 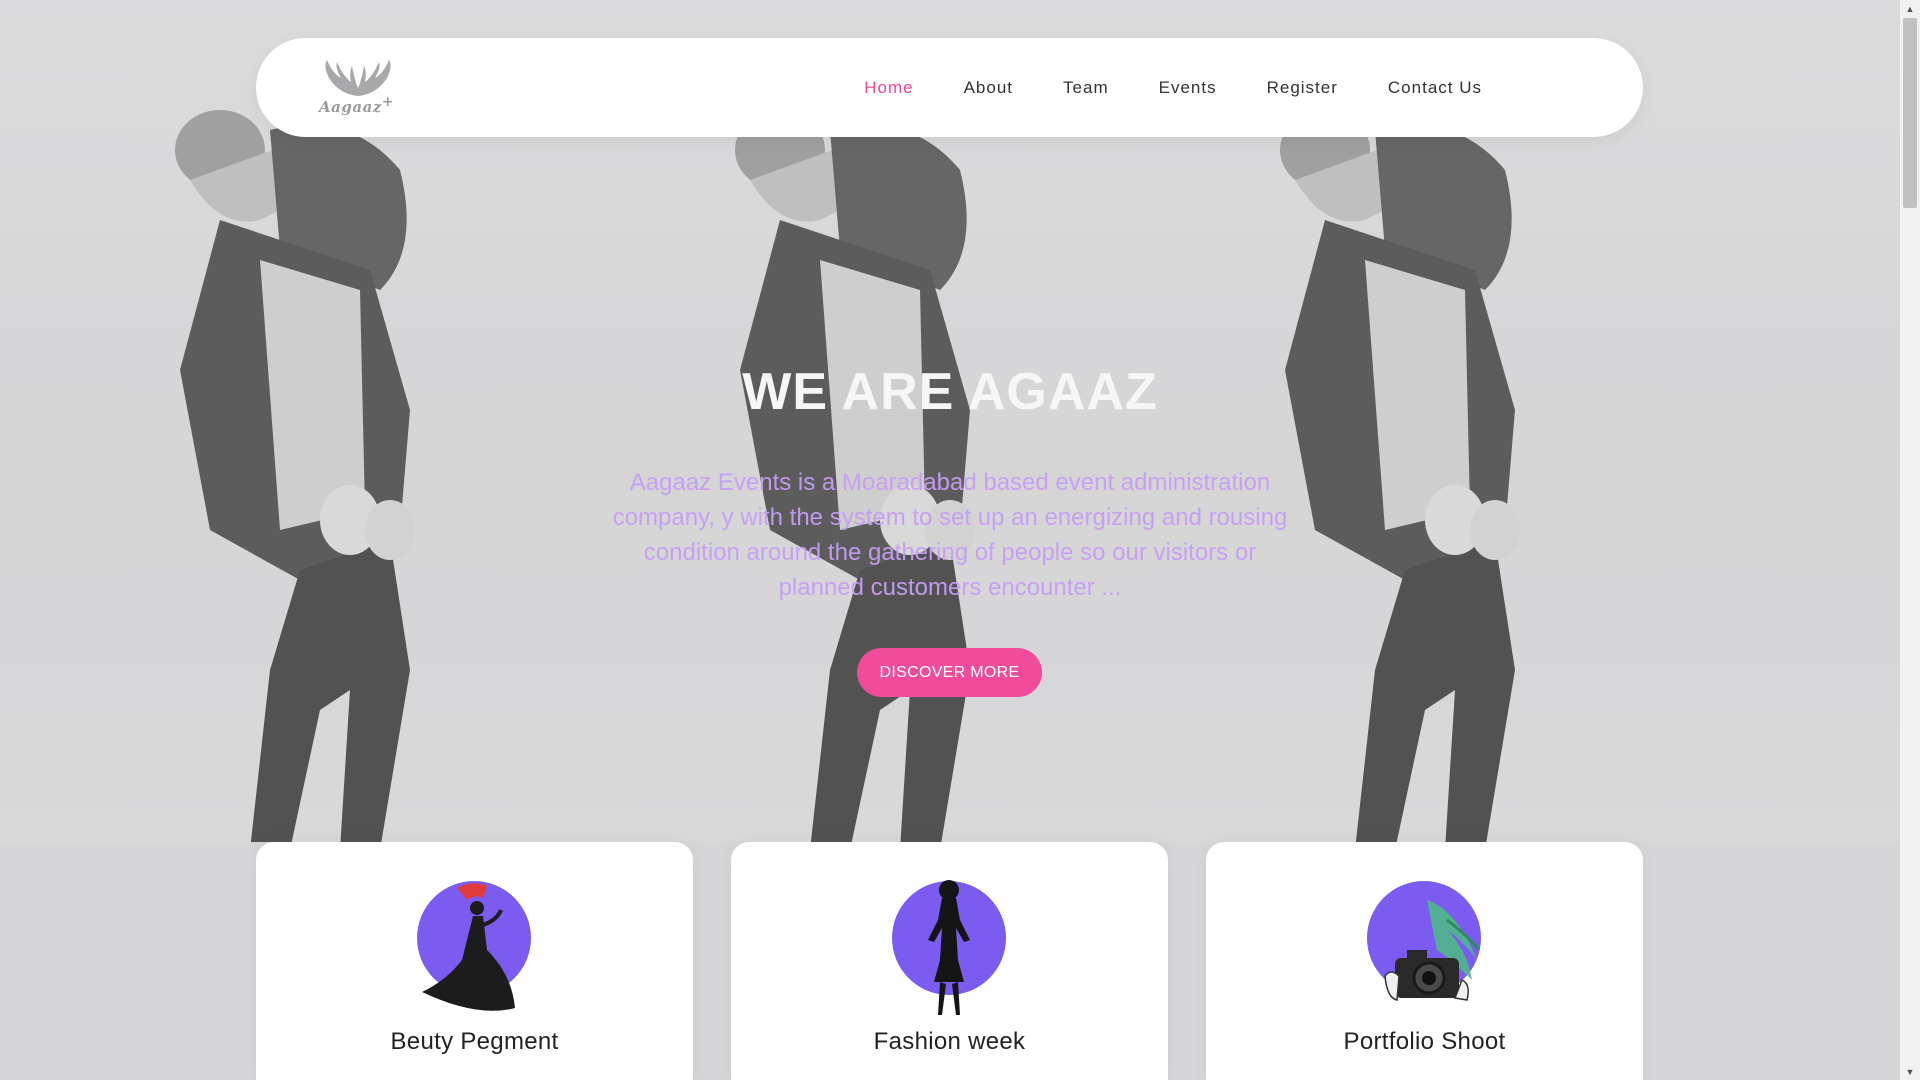 I want to click on hero-title: WE ARE AGAAZ, so click(x=950, y=392).